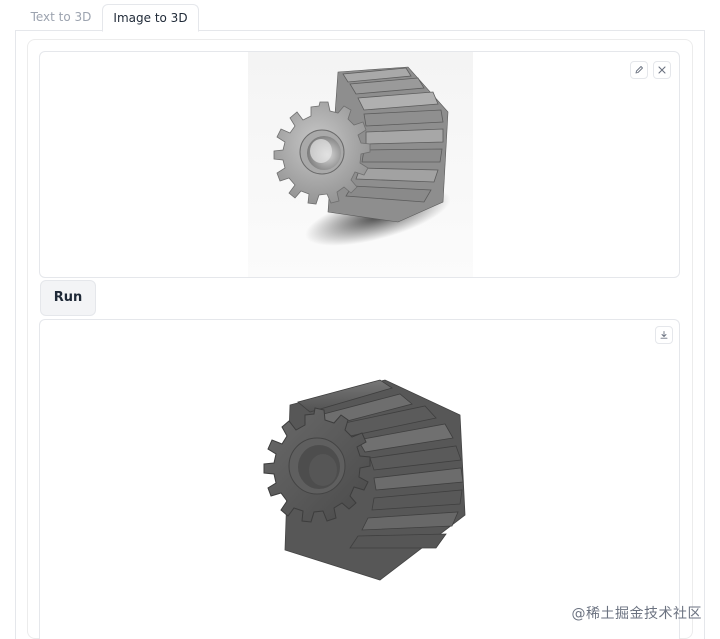 The width and height of the screenshot is (720, 639). What do you see at coordinates (360, 18) in the screenshot?
I see `tab-bar: Text to 3D Image to 3D` at bounding box center [360, 18].